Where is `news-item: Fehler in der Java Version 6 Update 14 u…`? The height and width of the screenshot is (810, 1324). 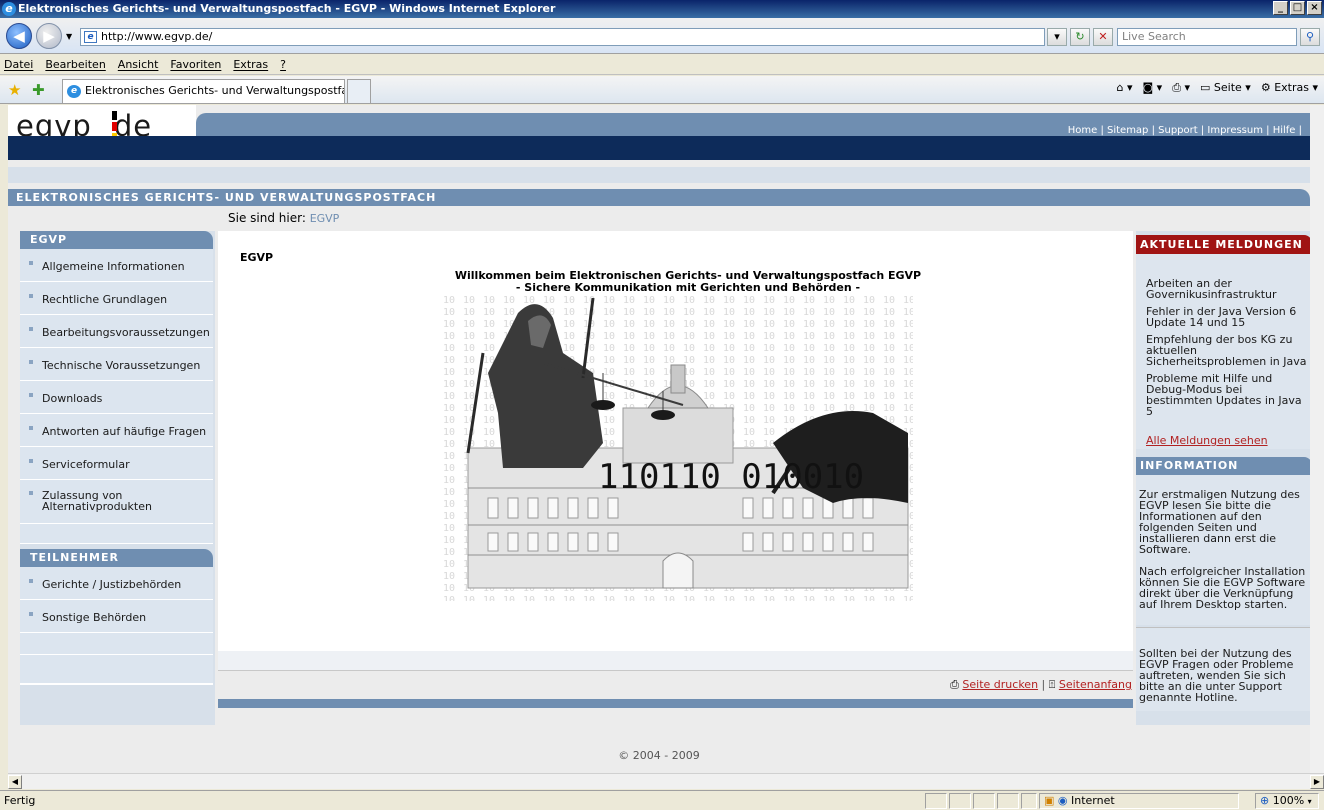
news-item: Fehler in der Java Version 6 Update 14 u… is located at coordinates (1227, 317).